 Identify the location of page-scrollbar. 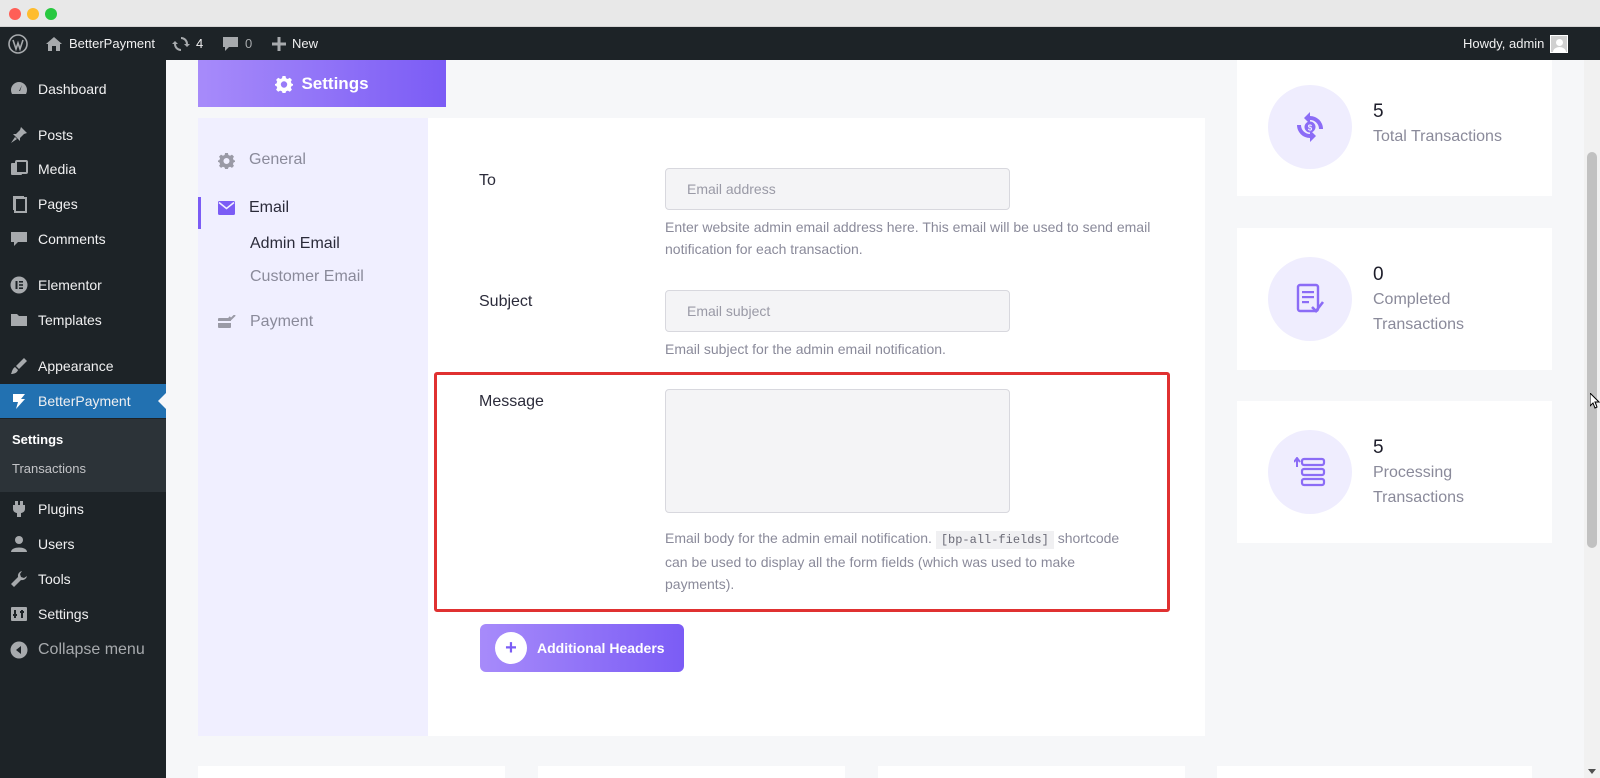
(1592, 419).